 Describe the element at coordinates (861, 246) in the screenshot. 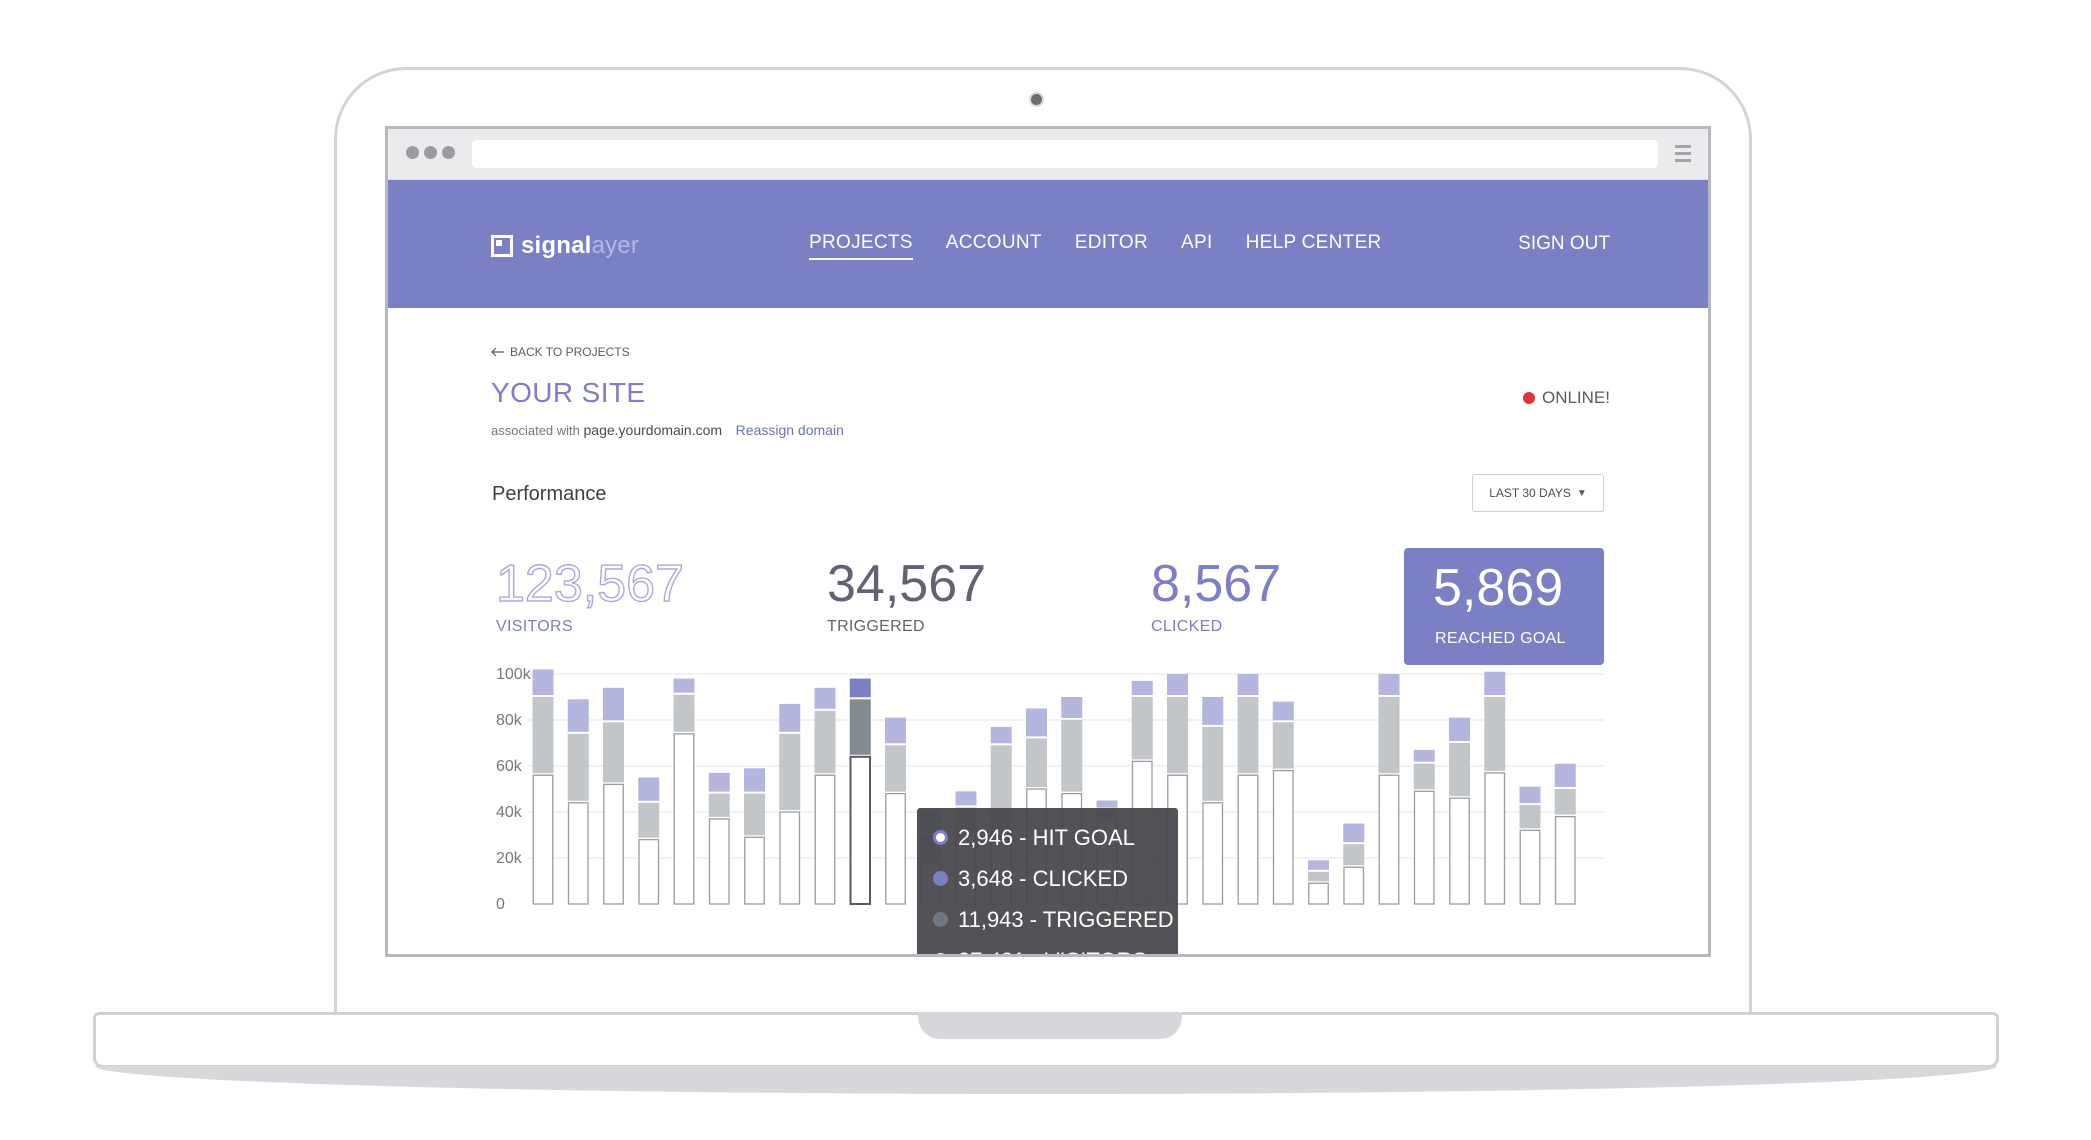

I see `nav-projects: PROJECTS` at that location.